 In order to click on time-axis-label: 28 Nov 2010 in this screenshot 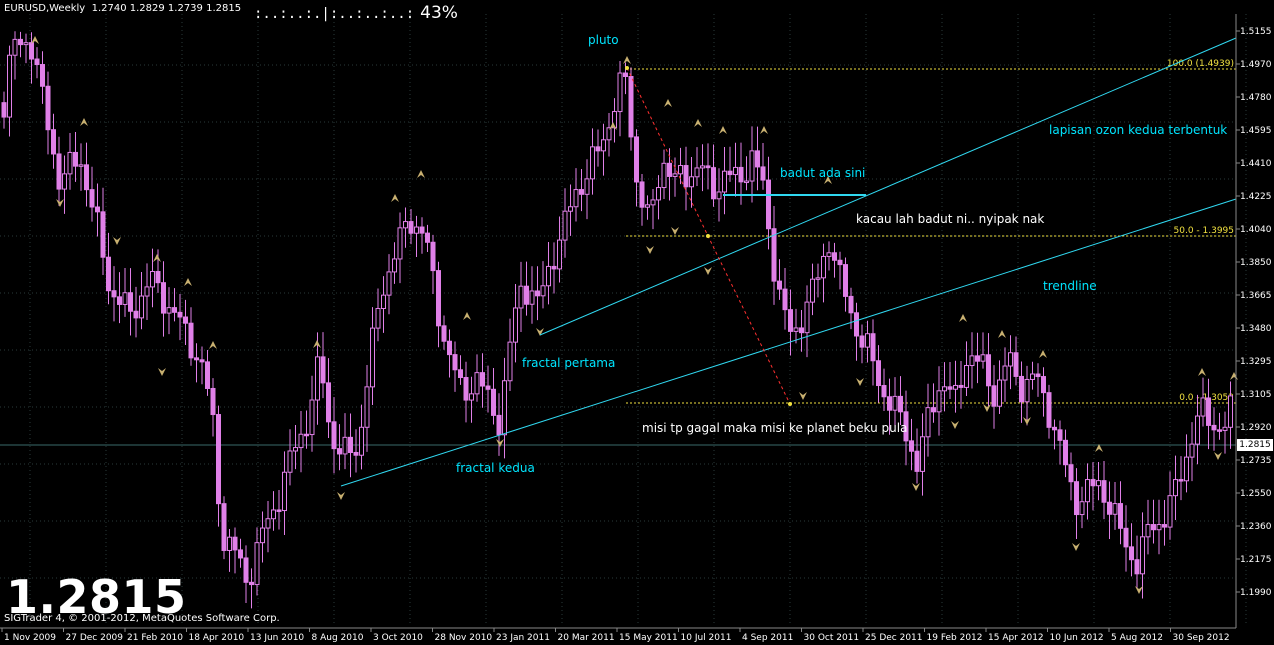, I will do `click(464, 638)`.